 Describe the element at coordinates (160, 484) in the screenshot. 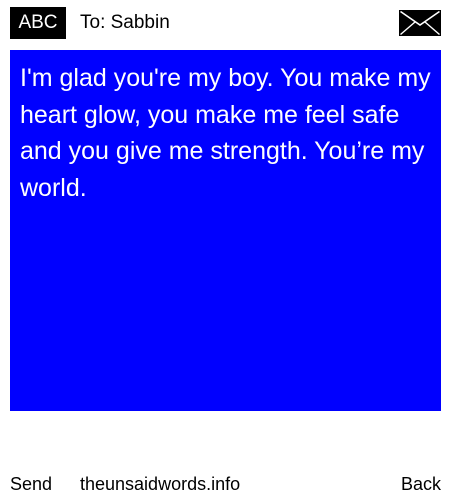

I see `site-label: theunsaidwords.info` at that location.